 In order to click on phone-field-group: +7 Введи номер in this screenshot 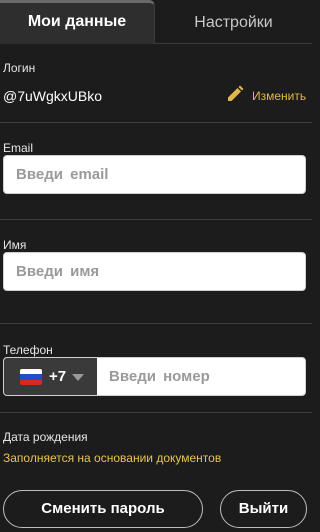, I will do `click(154, 376)`.